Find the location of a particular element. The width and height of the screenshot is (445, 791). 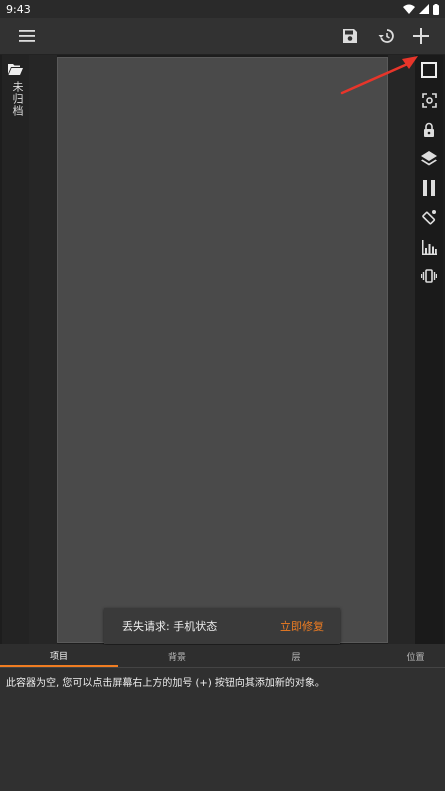

hamburger-menu-icon is located at coordinates (27, 36).